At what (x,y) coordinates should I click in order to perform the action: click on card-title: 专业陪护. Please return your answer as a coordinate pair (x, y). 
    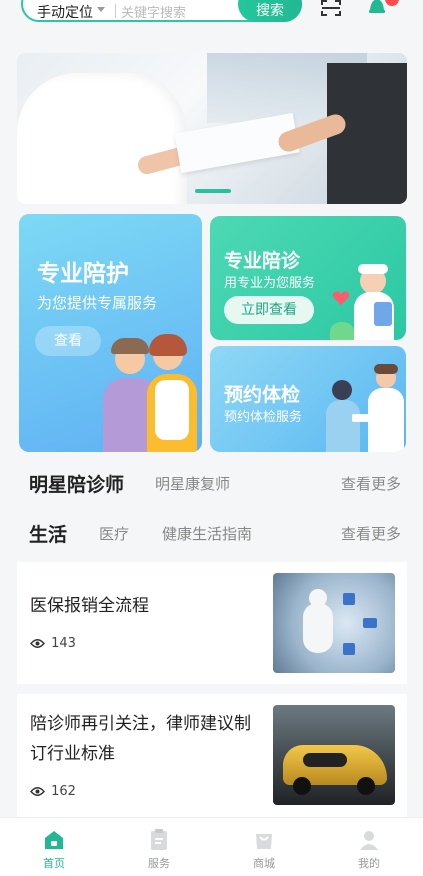
    Looking at the image, I should click on (83, 274).